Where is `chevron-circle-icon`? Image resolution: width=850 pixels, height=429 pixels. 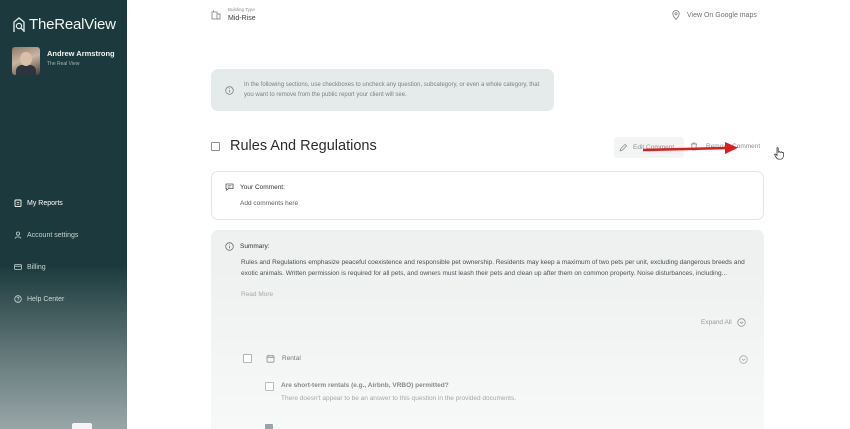 chevron-circle-icon is located at coordinates (743, 359).